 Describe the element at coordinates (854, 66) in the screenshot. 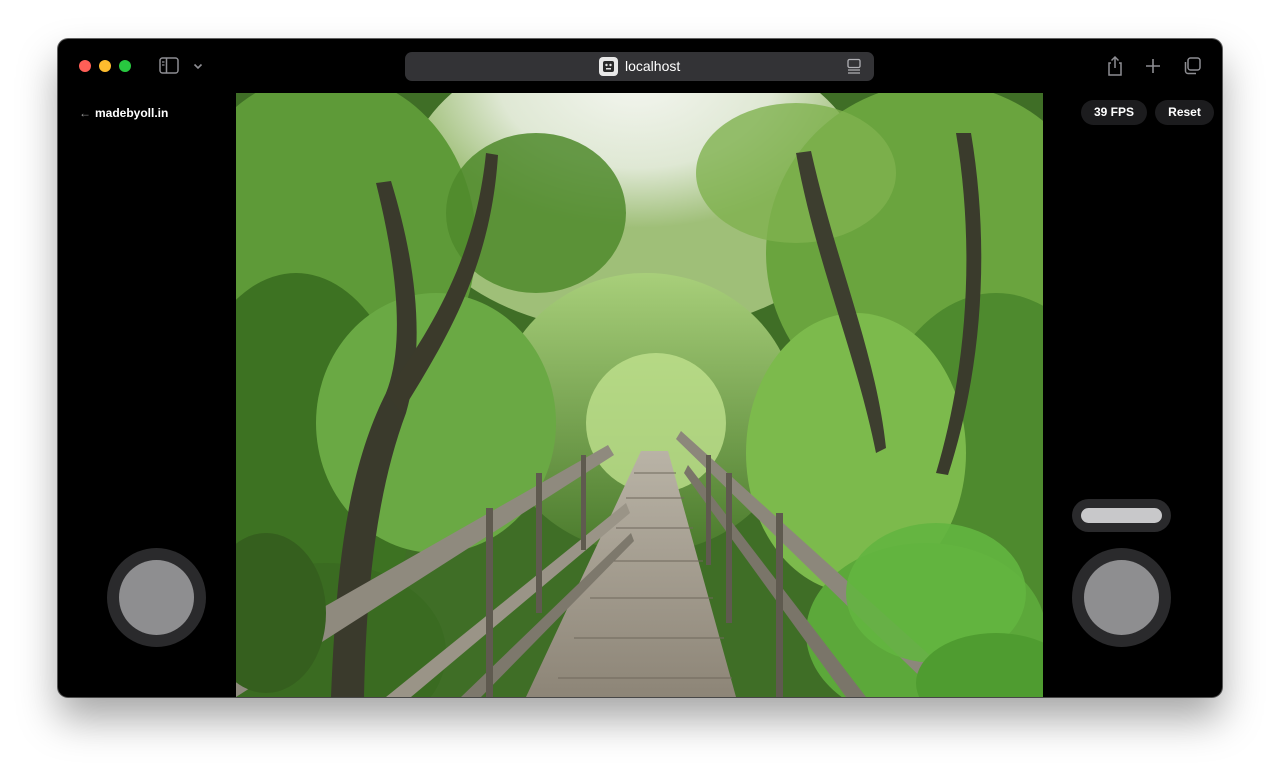

I see `reader-icon` at that location.